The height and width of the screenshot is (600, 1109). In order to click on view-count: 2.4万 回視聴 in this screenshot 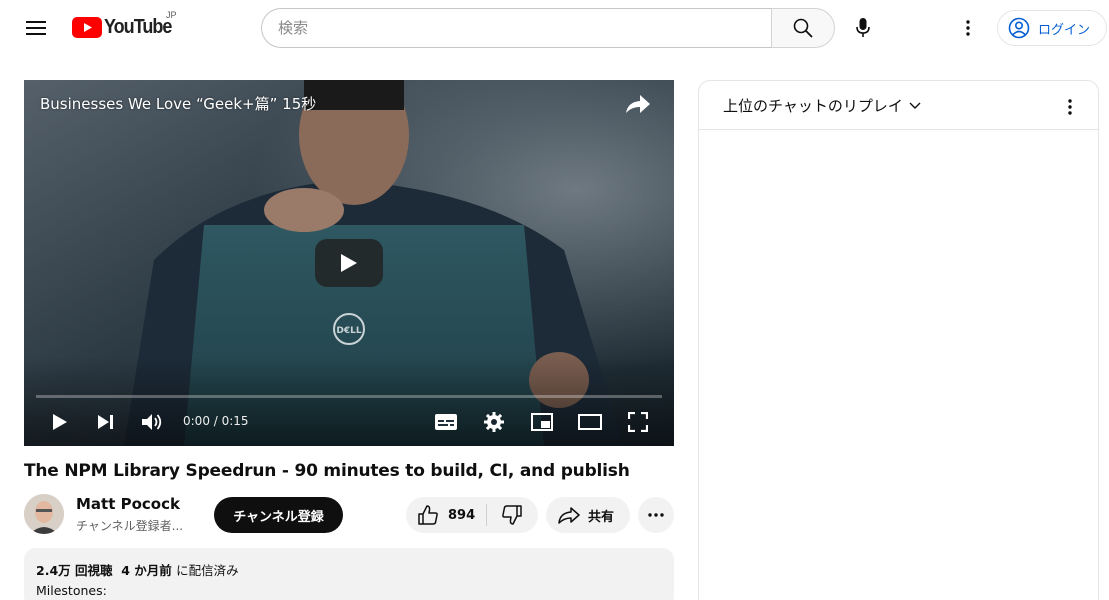, I will do `click(74, 570)`.